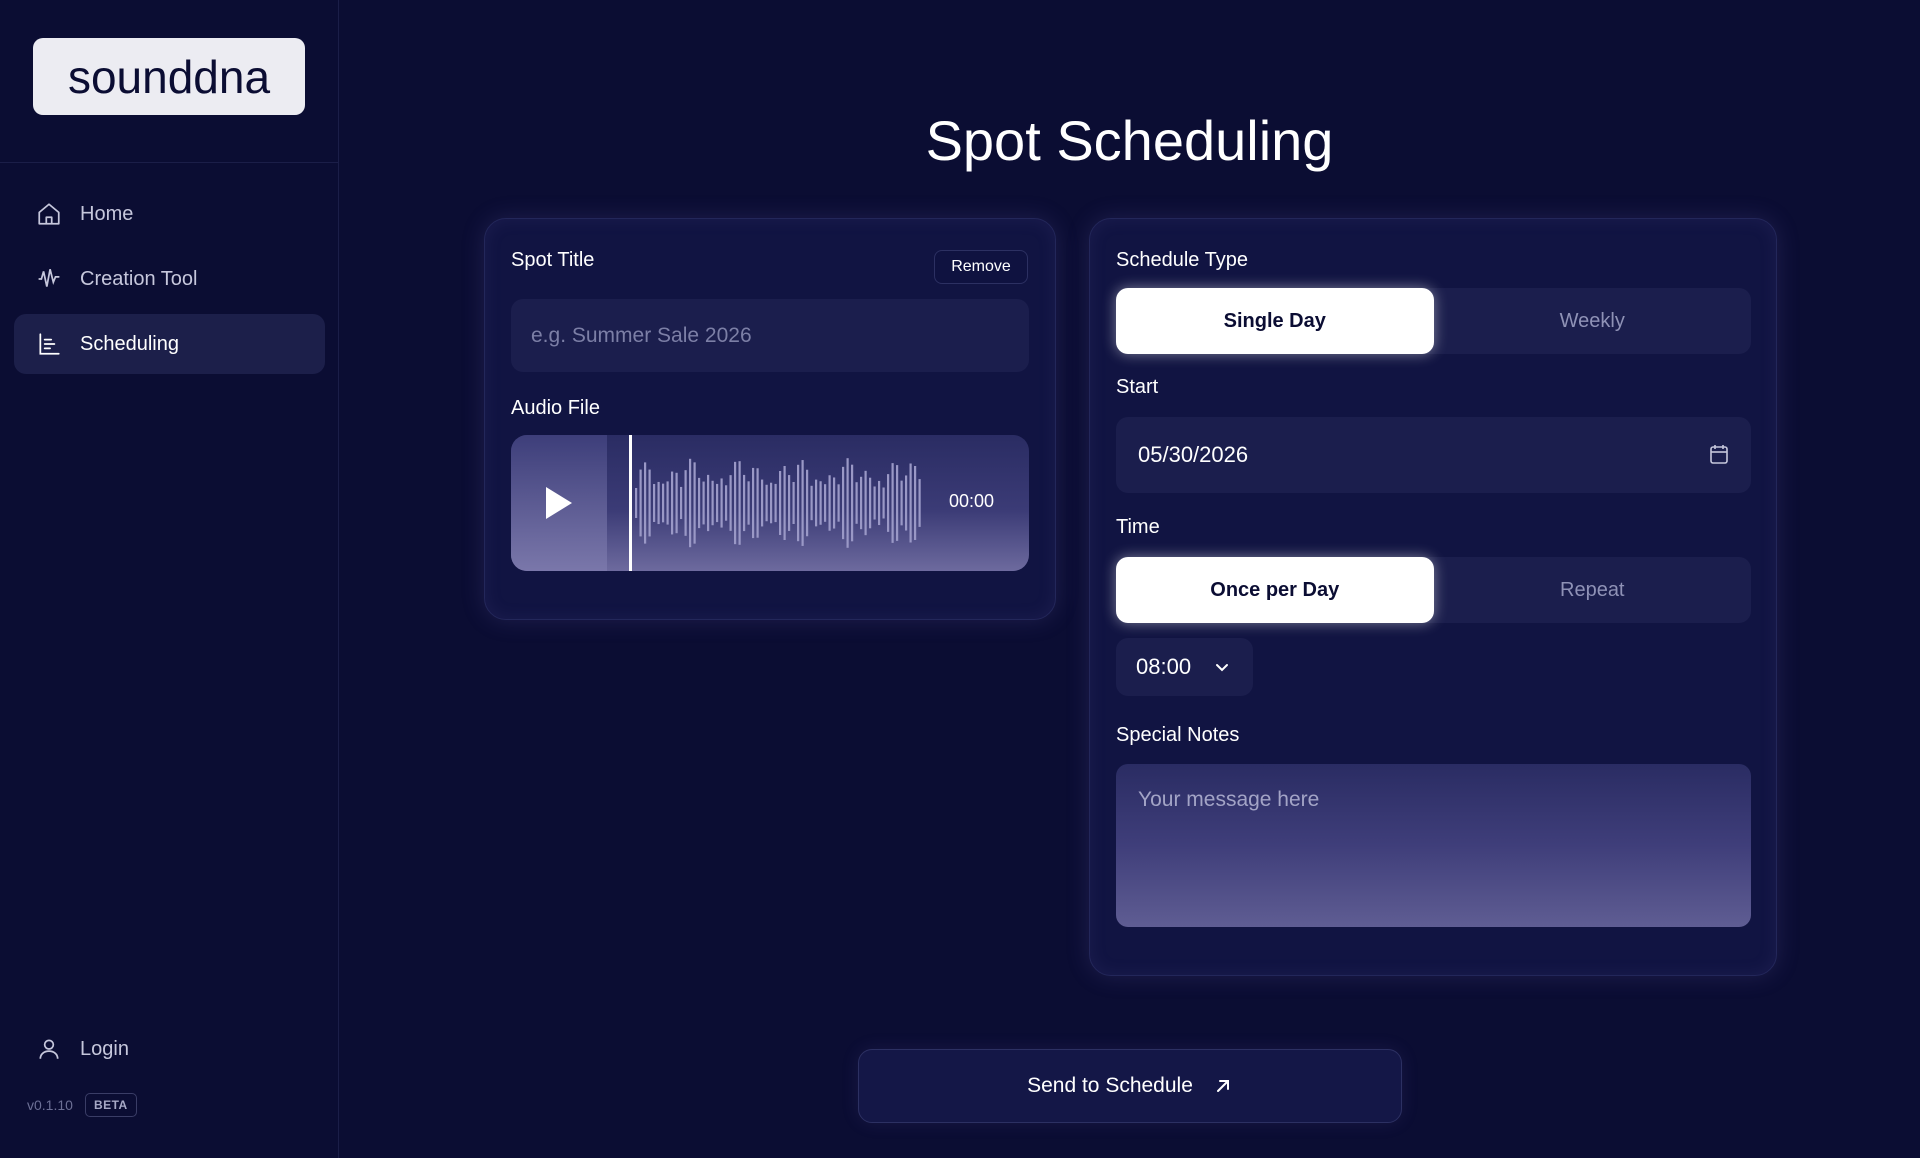 The width and height of the screenshot is (1920, 1158). Describe the element at coordinates (169, 76) in the screenshot. I see `brand-logo: sounddna` at that location.